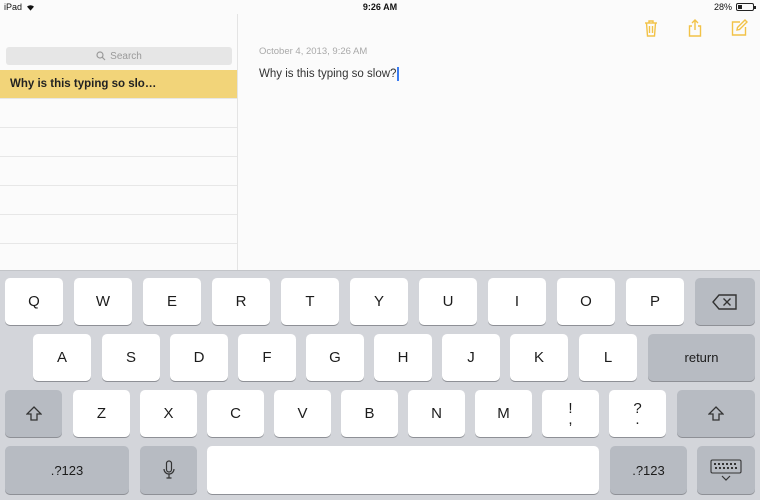 The height and width of the screenshot is (500, 760). I want to click on key-j: J, so click(471, 357).